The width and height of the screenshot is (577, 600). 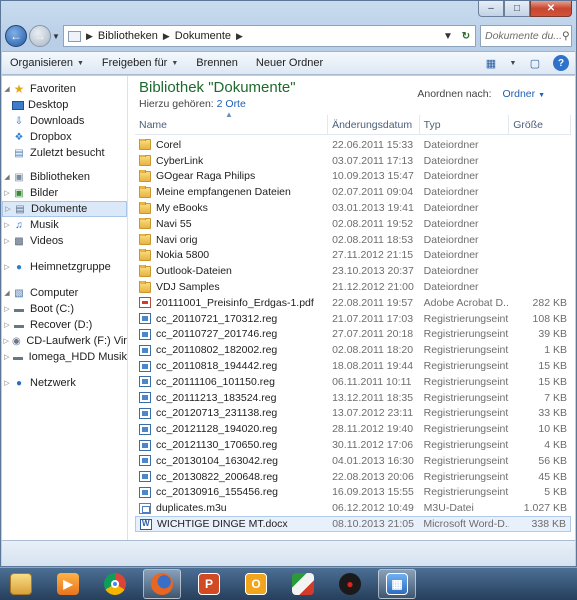 What do you see at coordinates (64, 341) in the screenshot?
I see `nav-drive-cd: ▷ ◉ CD-Laufwerk (F:) Vir` at bounding box center [64, 341].